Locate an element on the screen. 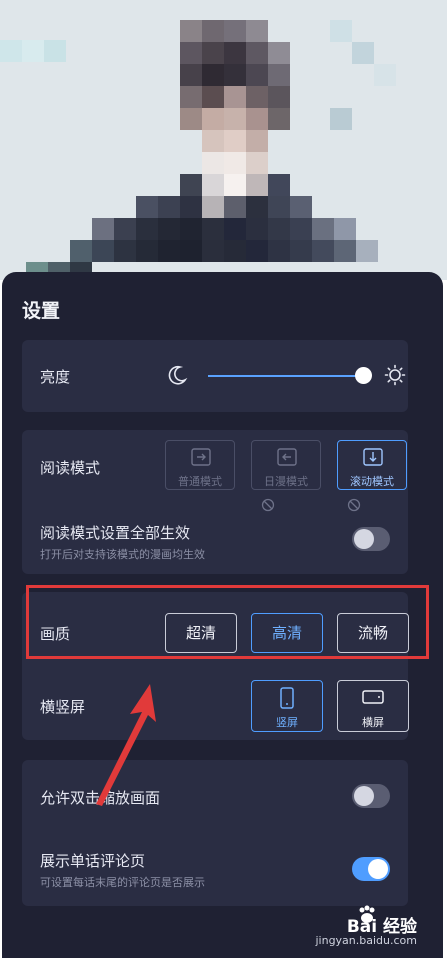 The height and width of the screenshot is (958, 447). comment-page-description: 可设置每话末尾的评论页是否展示 is located at coordinates (122, 882).